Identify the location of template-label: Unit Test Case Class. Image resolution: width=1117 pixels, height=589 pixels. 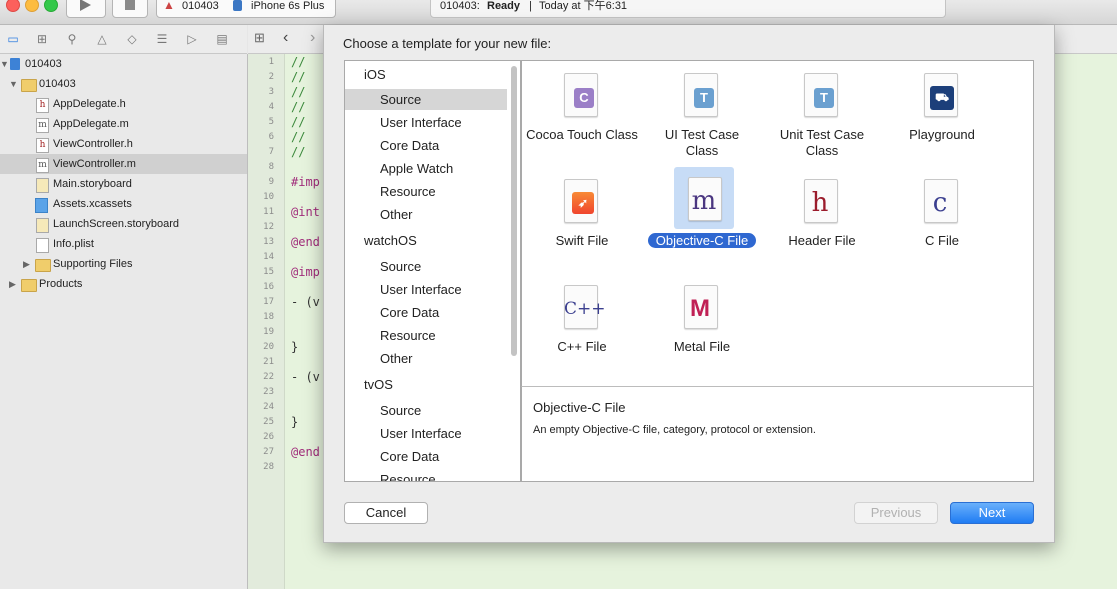
(822, 142).